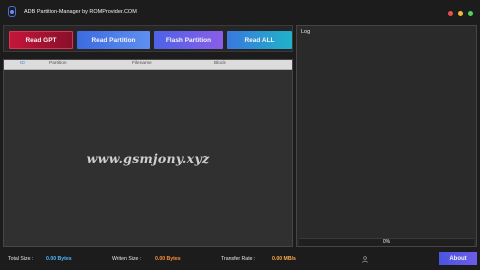 The width and height of the screenshot is (480, 270). Describe the element at coordinates (12, 11) in the screenshot. I see `app-logo-icon` at that location.